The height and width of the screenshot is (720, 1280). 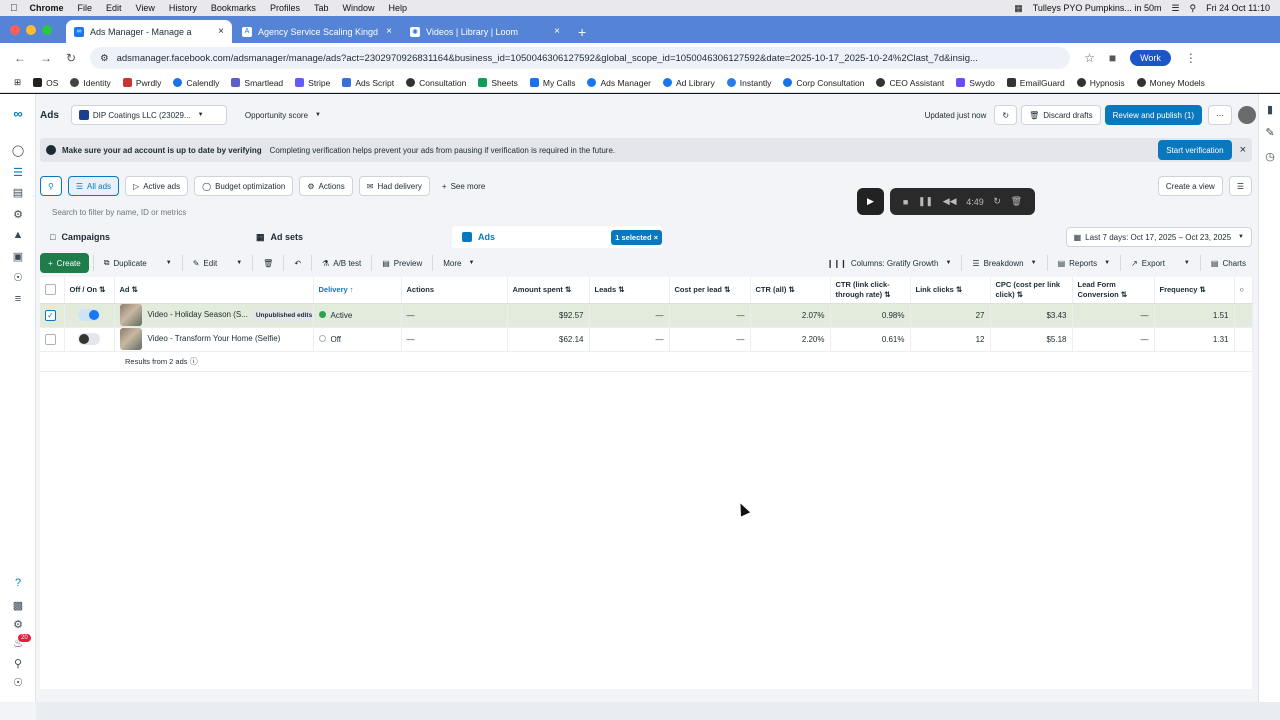 What do you see at coordinates (349, 237) in the screenshot?
I see `tab-ad-sets: ▦ Ad sets` at bounding box center [349, 237].